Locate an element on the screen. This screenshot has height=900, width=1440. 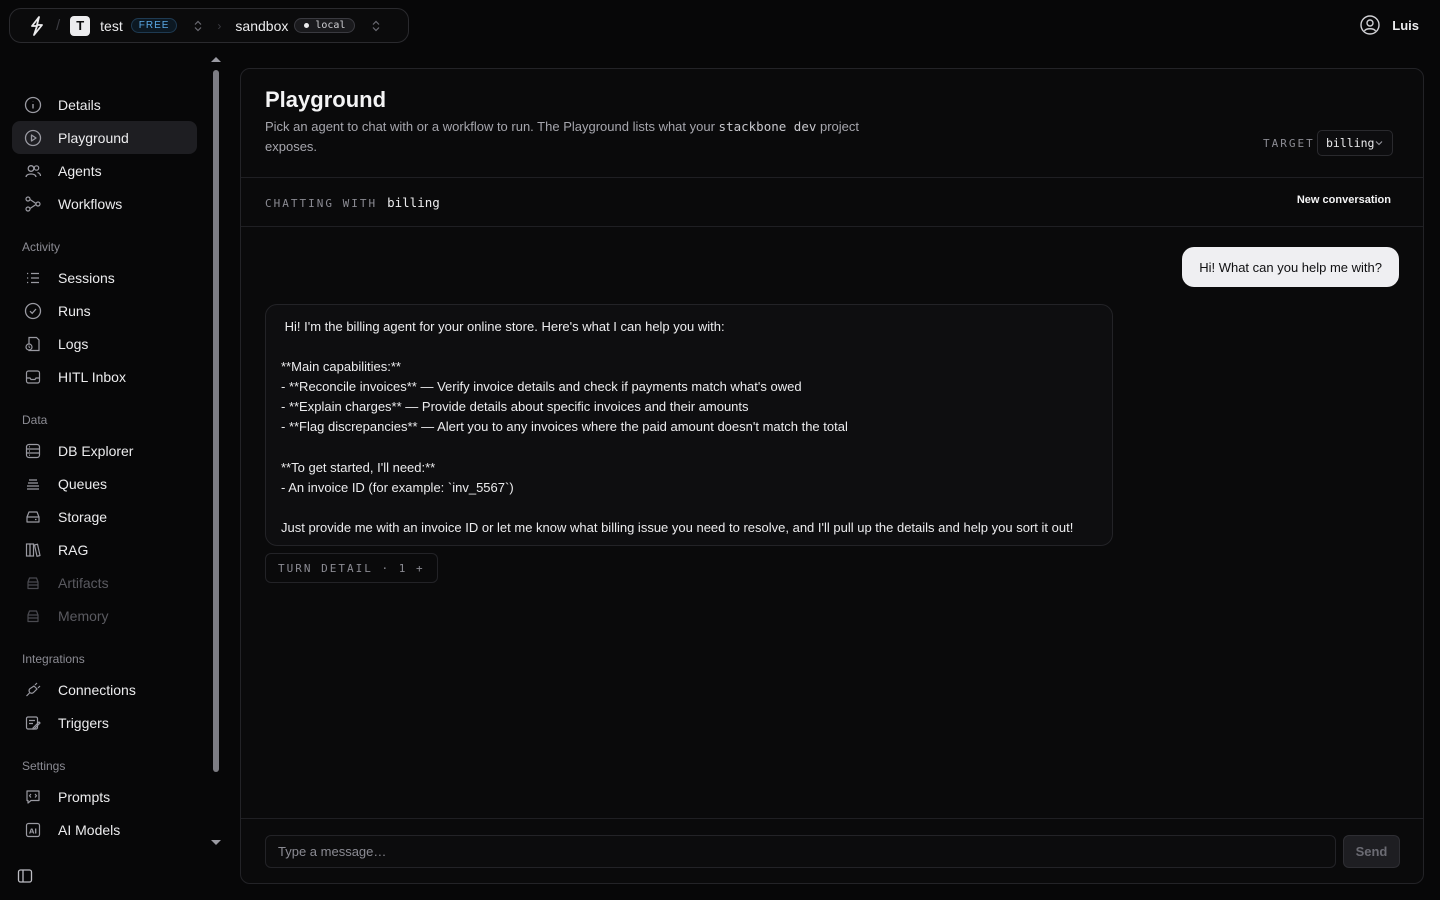
sidebar-item-artifacts: Artifacts is located at coordinates (104, 582).